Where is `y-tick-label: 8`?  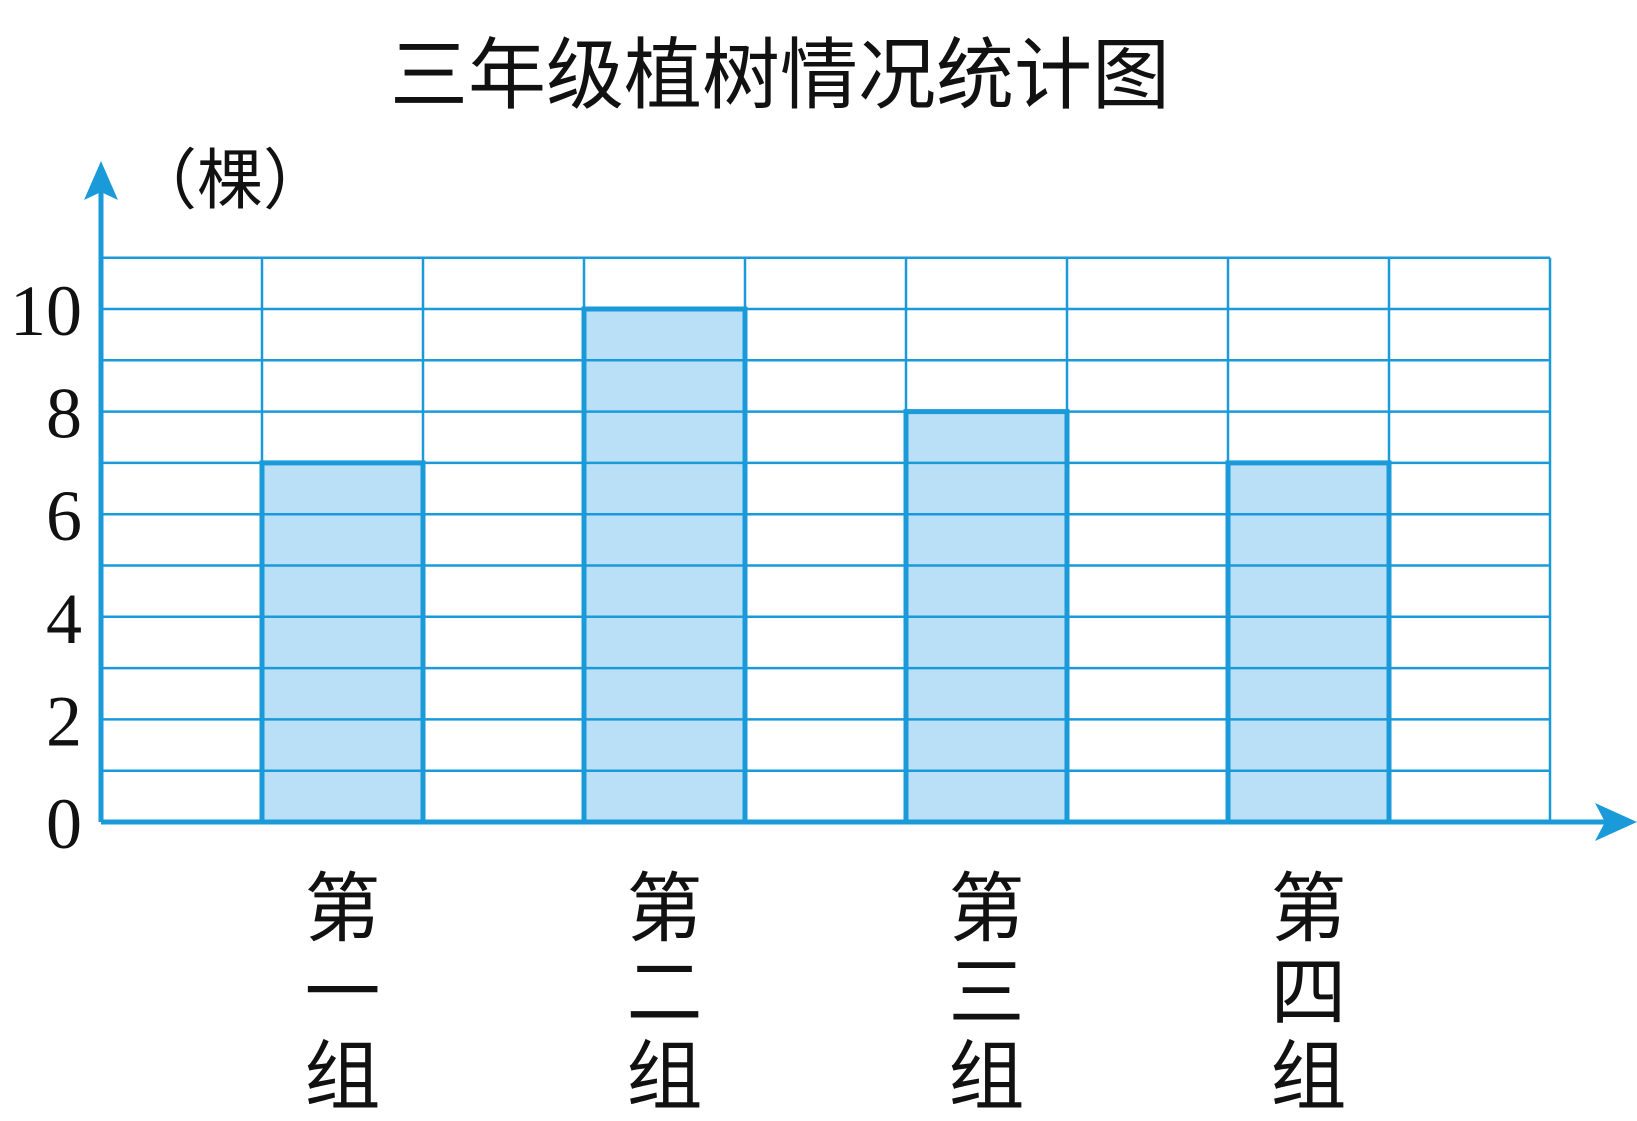 y-tick-label: 8 is located at coordinates (64, 414).